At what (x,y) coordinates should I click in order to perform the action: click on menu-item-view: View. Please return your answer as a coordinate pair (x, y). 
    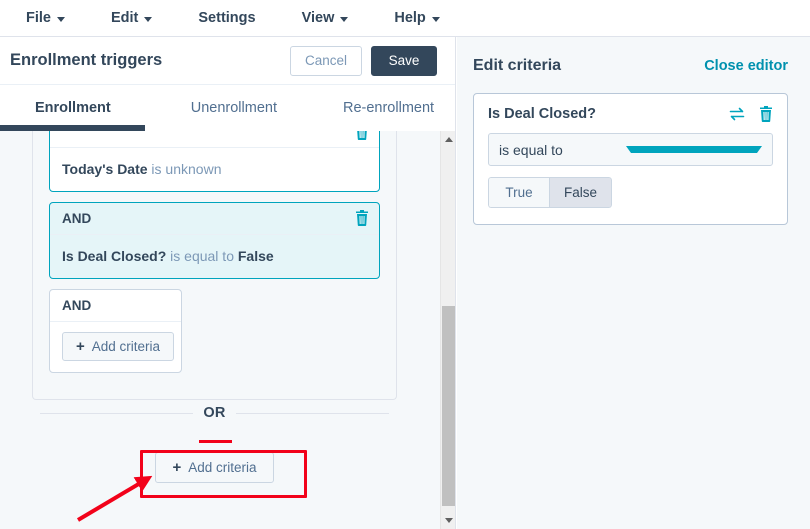
    Looking at the image, I should click on (325, 18).